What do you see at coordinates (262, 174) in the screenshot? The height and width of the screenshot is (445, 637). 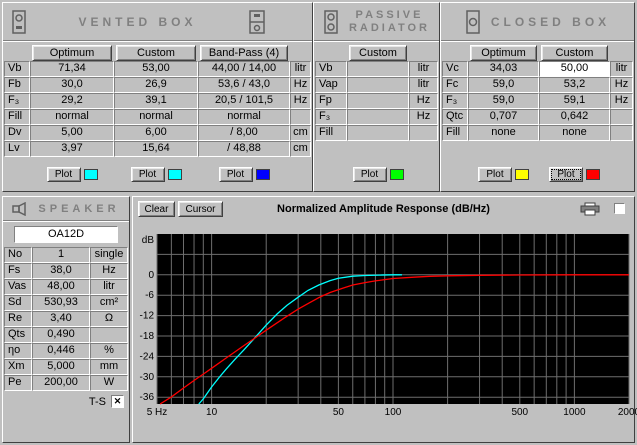 I see `vented-bandpass-plot-swatch` at bounding box center [262, 174].